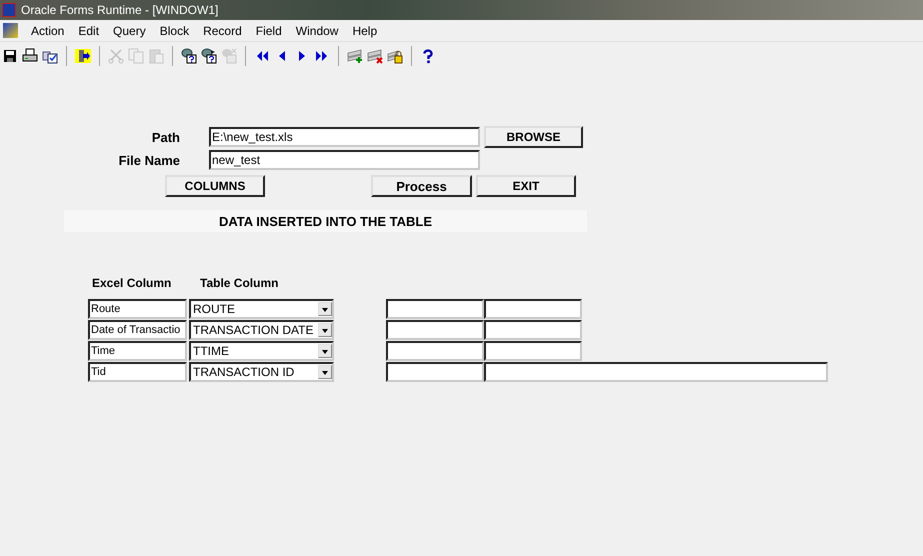  What do you see at coordinates (215, 186) in the screenshot?
I see `columns-button: COLUMNS` at bounding box center [215, 186].